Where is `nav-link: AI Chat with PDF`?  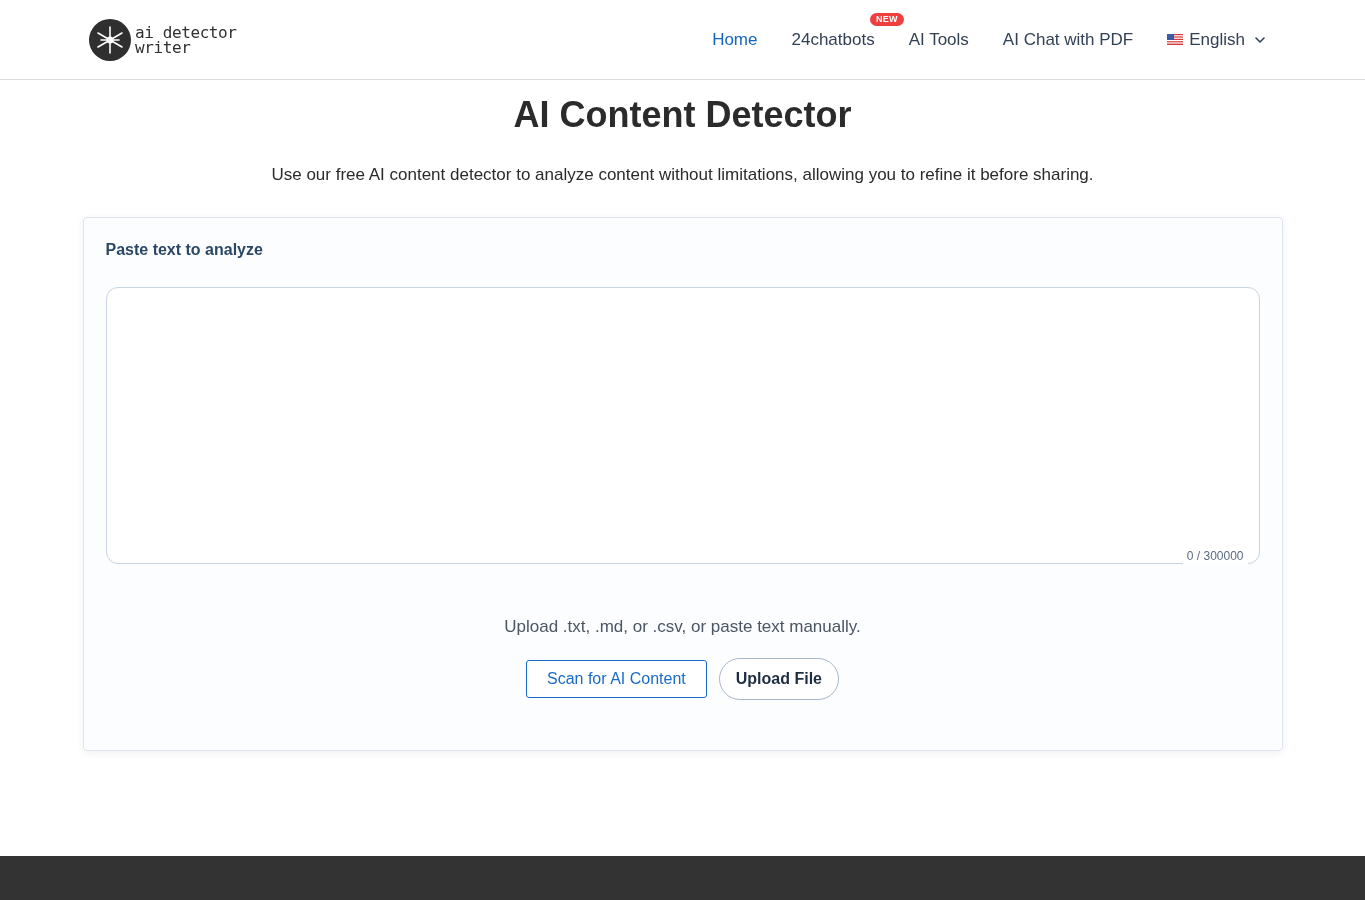 nav-link: AI Chat with PDF is located at coordinates (1068, 39).